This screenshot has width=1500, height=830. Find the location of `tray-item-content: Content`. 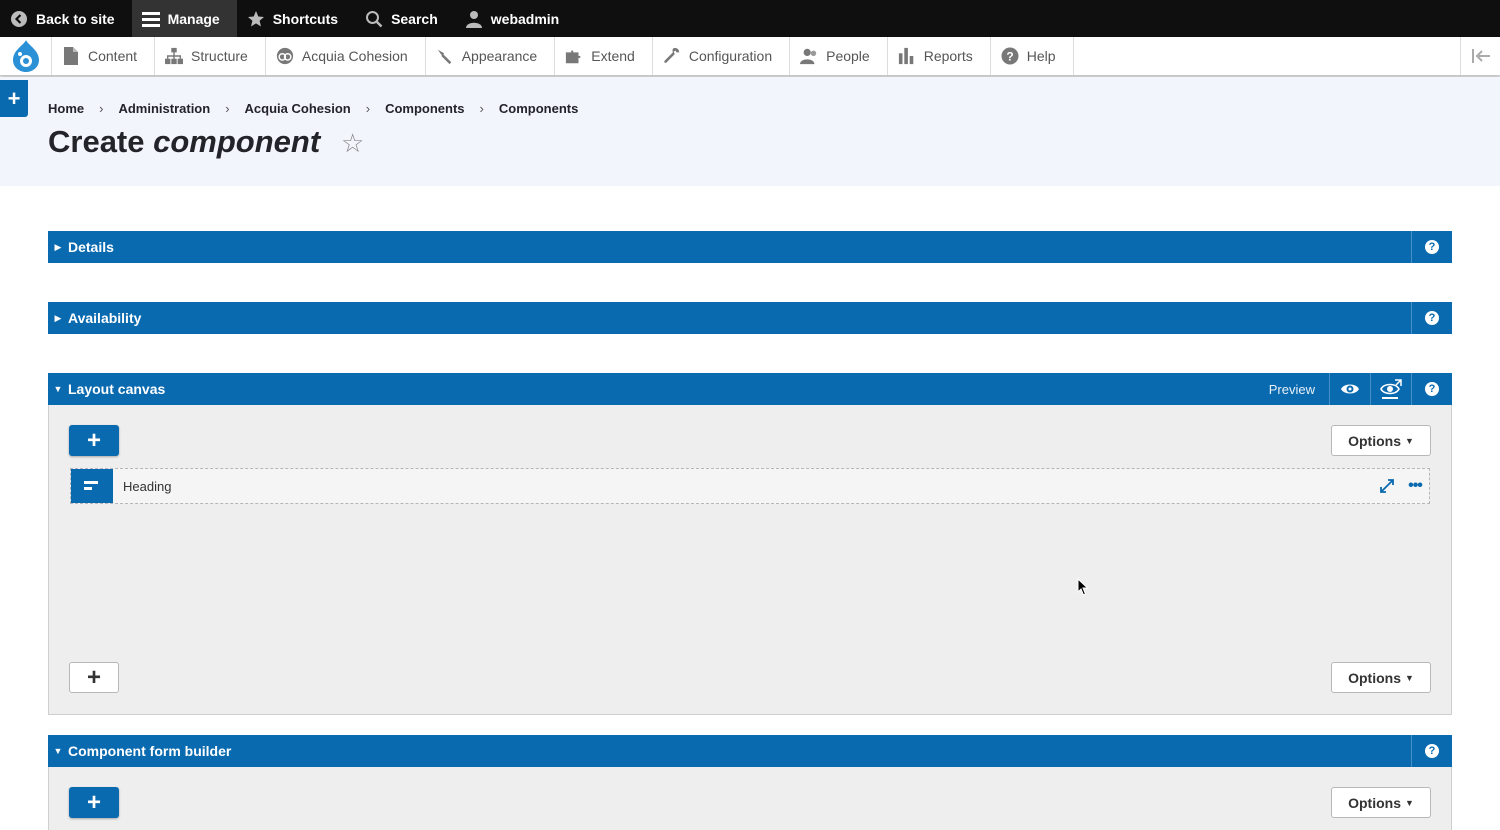

tray-item-content: Content is located at coordinates (104, 56).